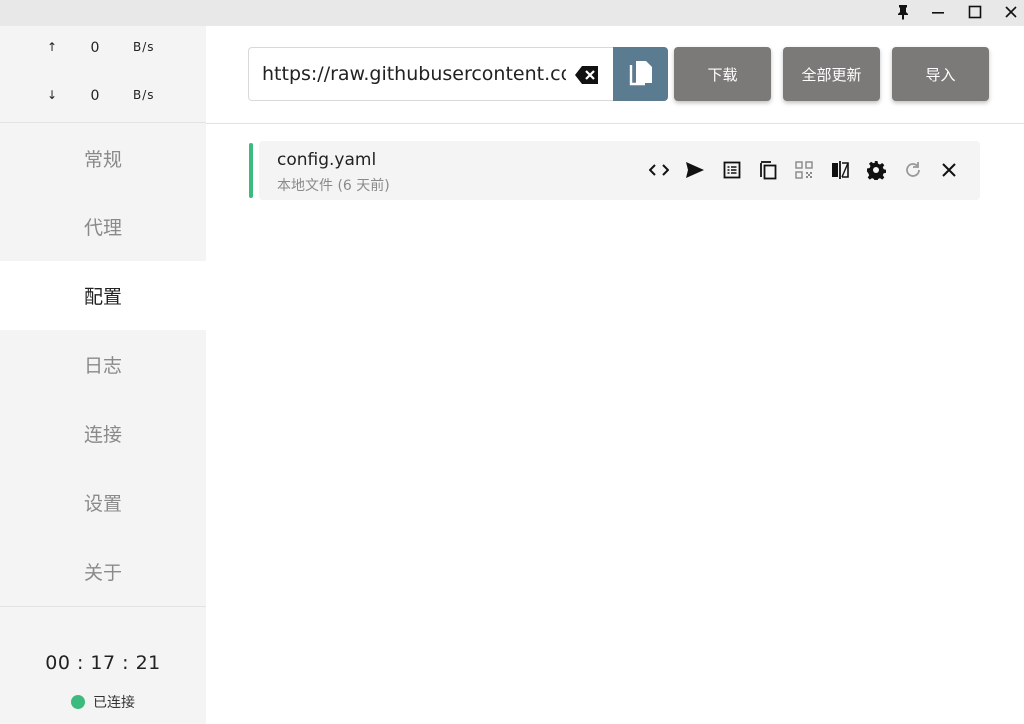 The height and width of the screenshot is (724, 1024). I want to click on profile-url-input: https://raw.githubusercontent.com, so click(431, 74).